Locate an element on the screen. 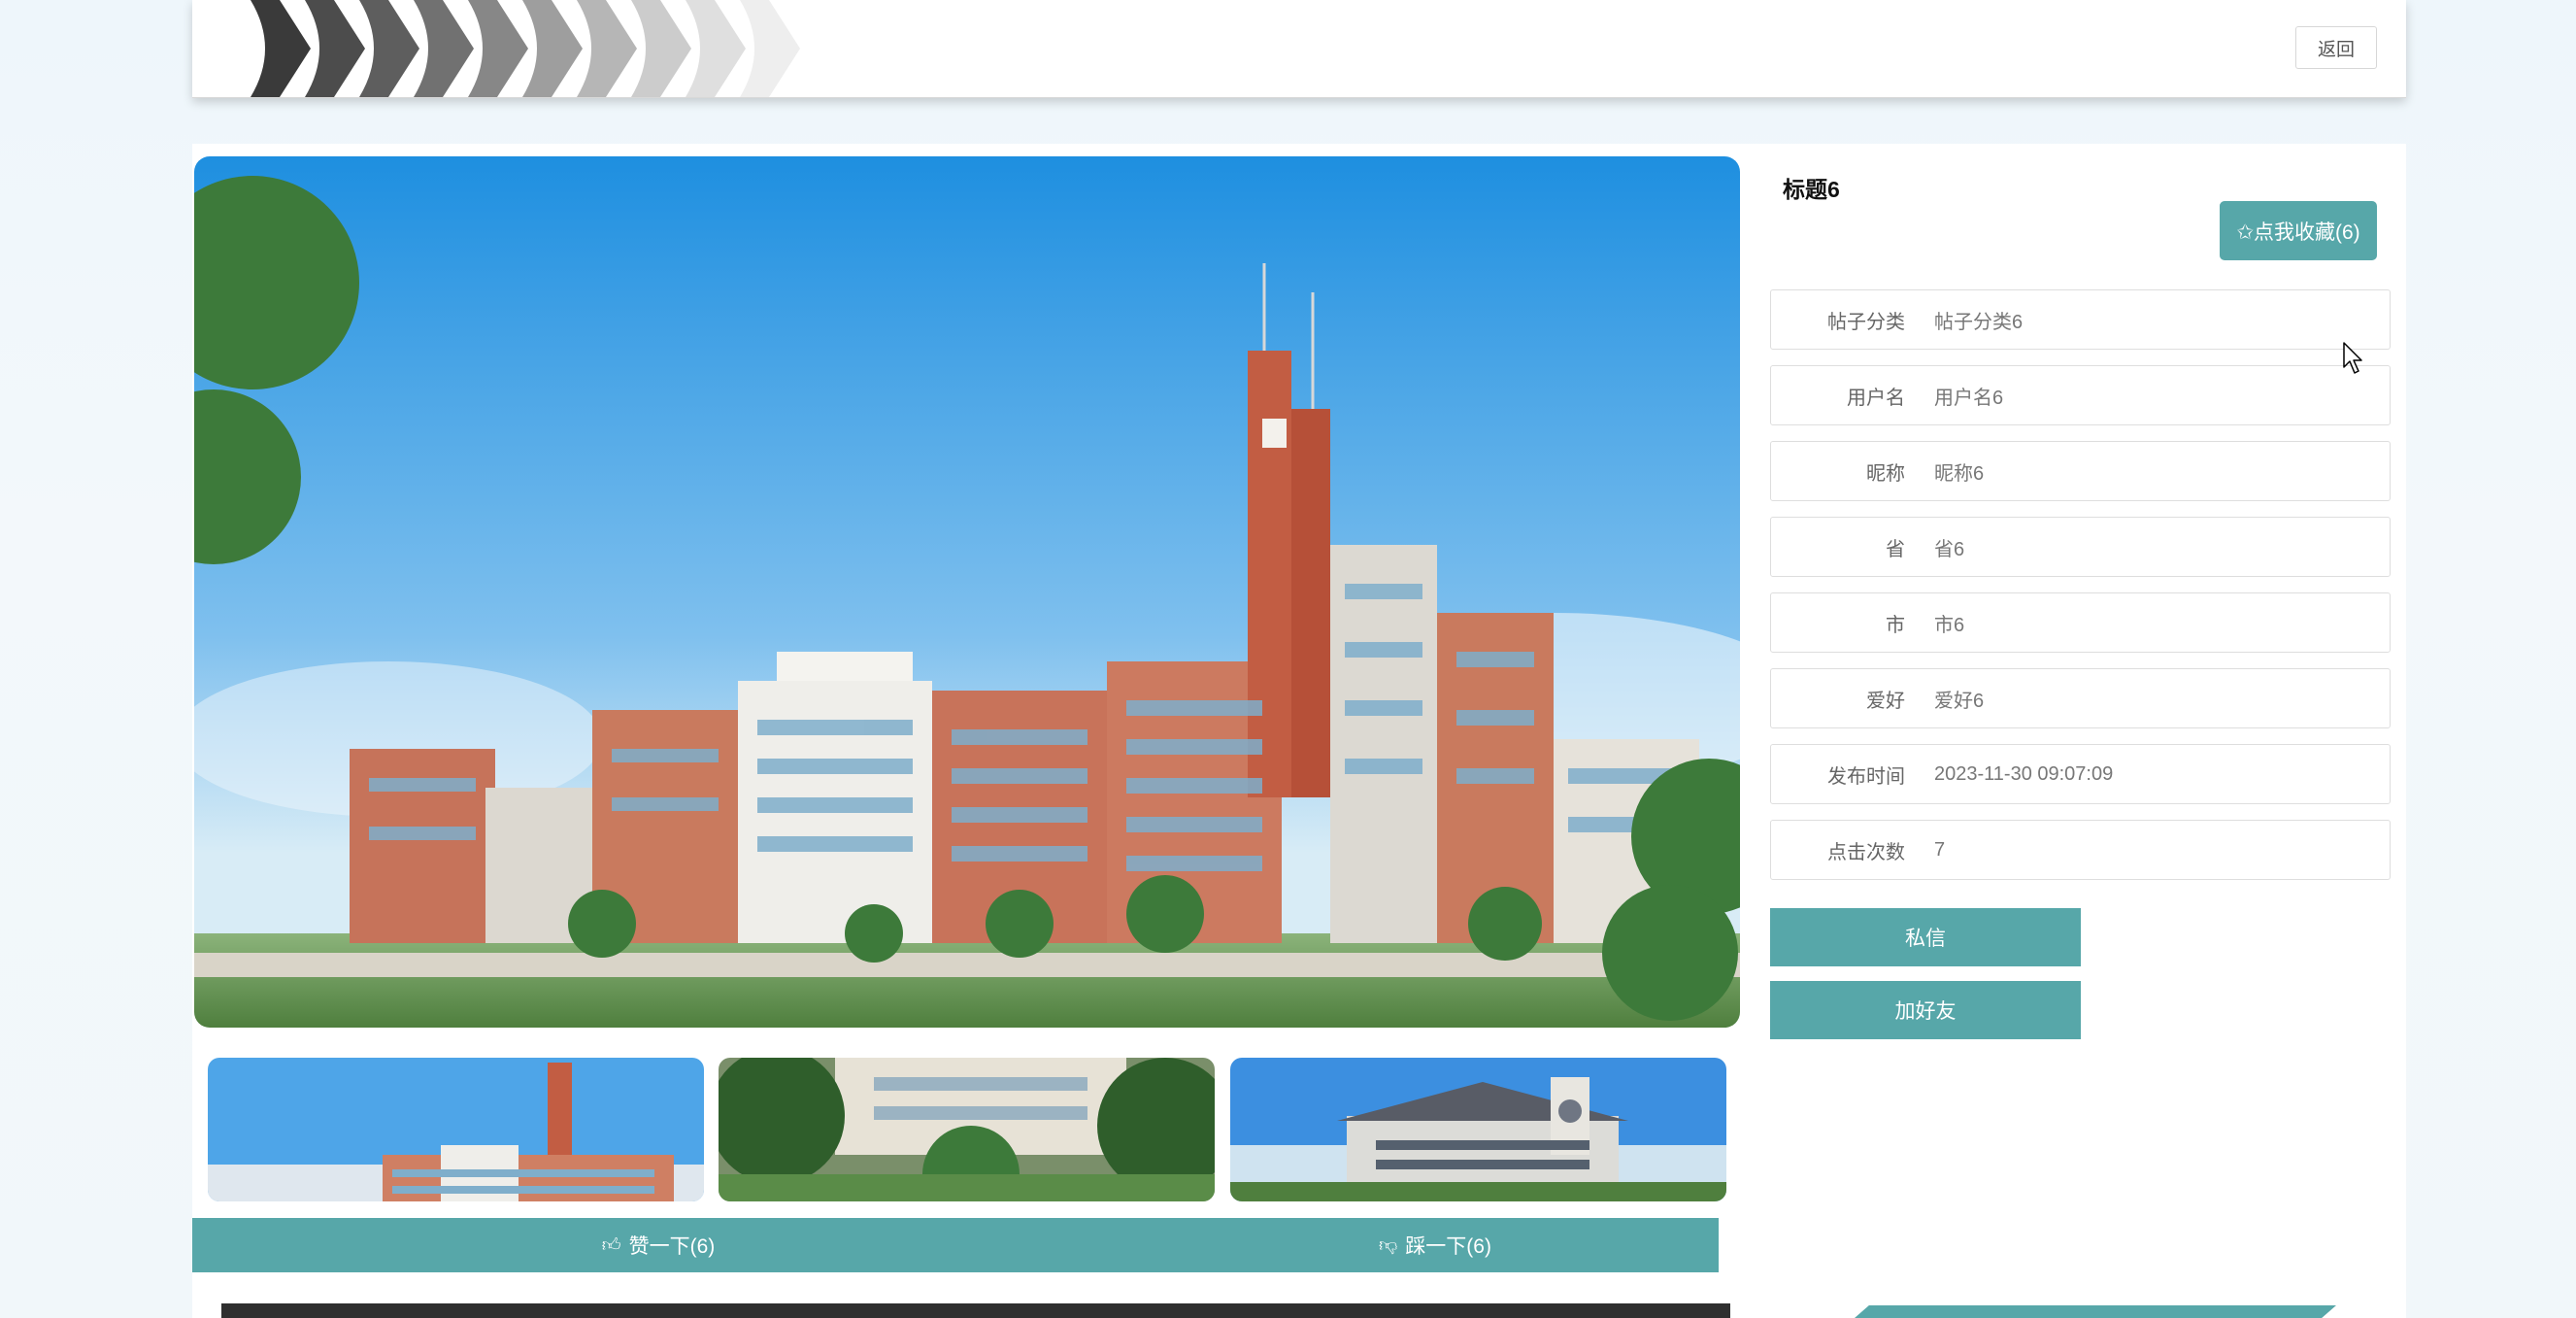  info-field-publish-time: 发布时间 2023-11-30 09:07:09 is located at coordinates (2081, 774).